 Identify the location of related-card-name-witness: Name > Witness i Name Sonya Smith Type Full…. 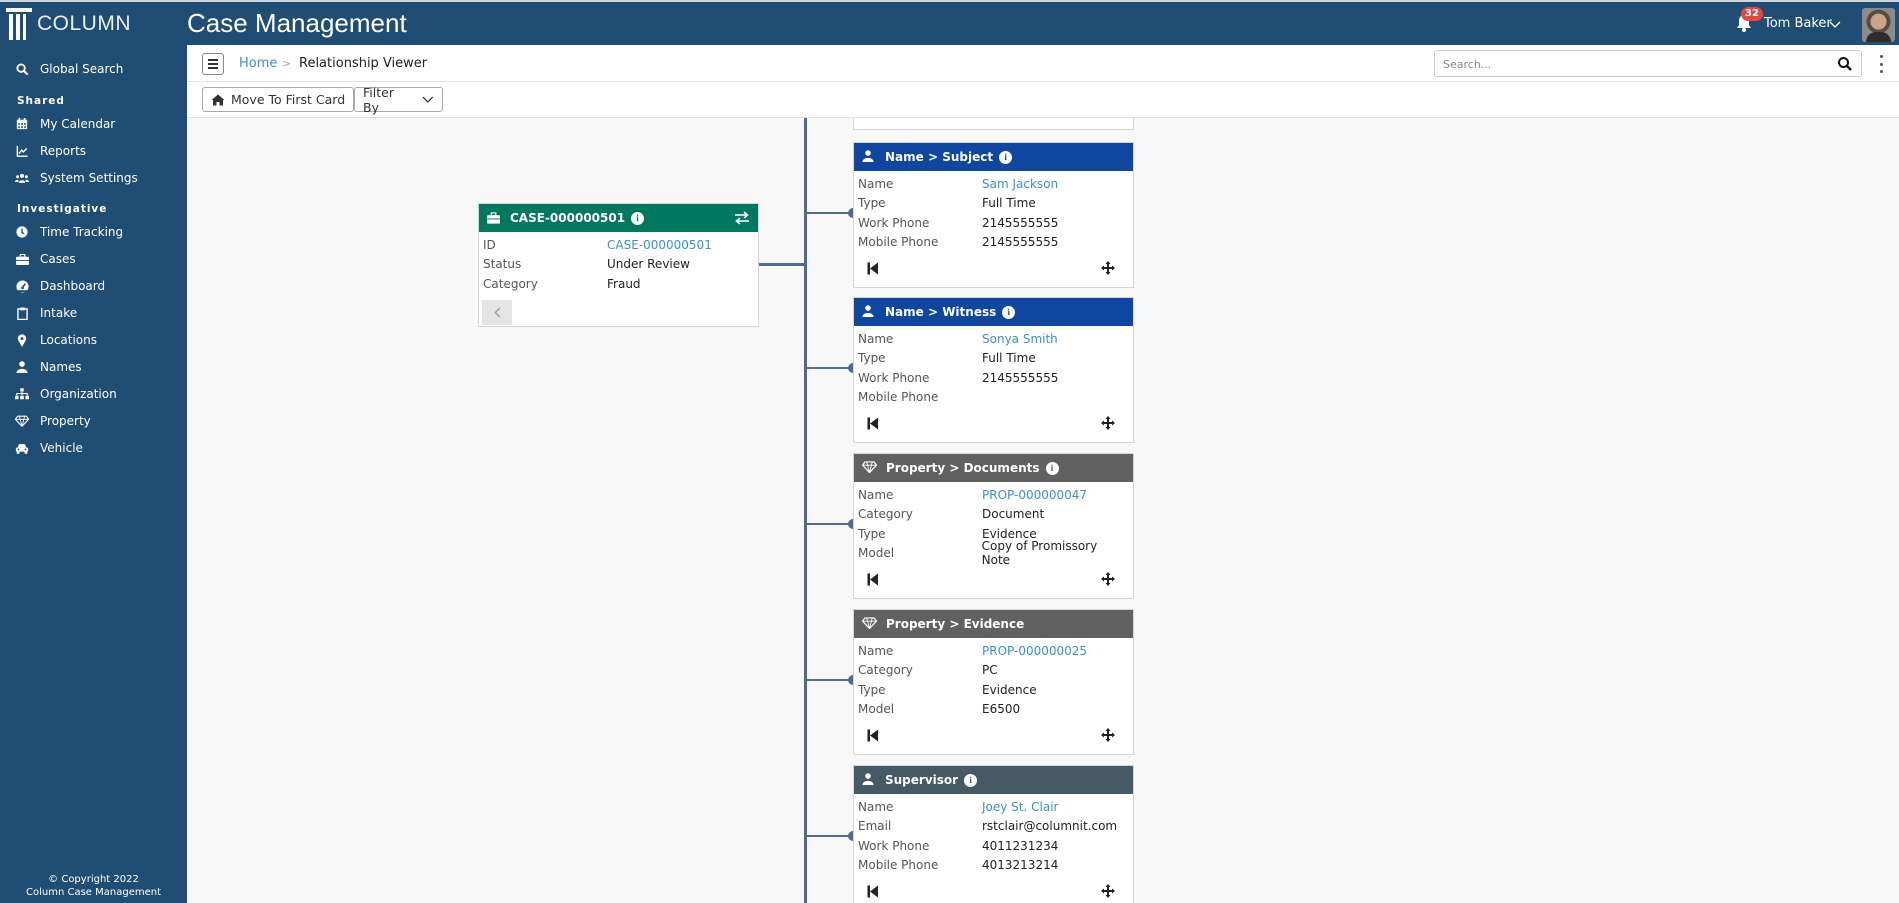
(993, 370).